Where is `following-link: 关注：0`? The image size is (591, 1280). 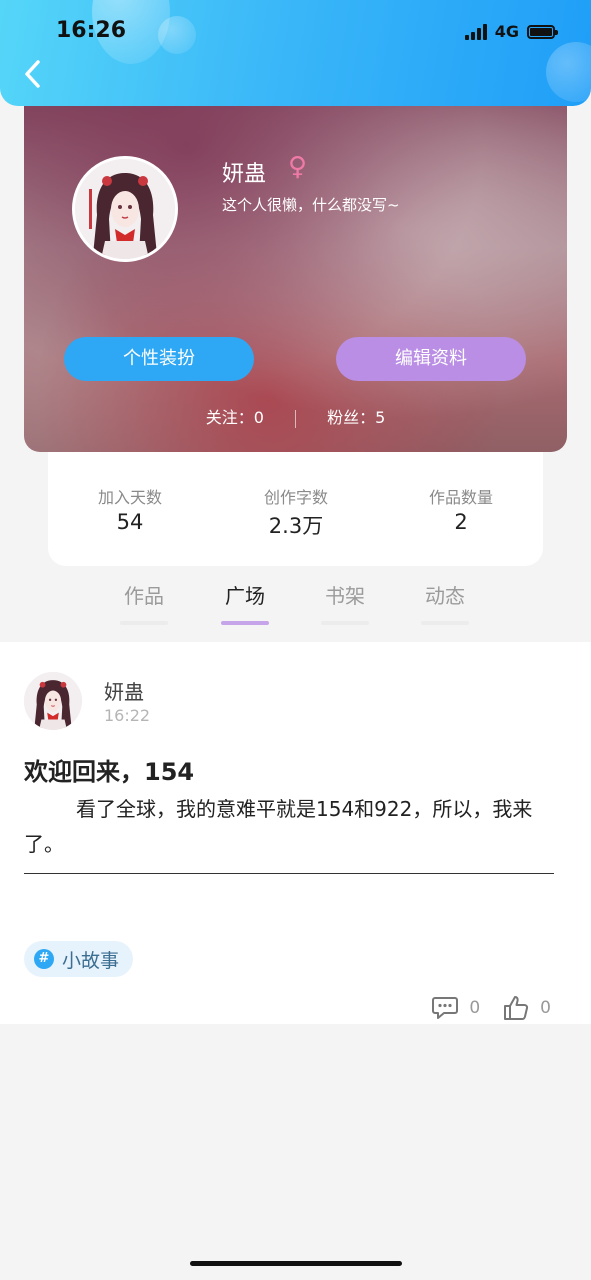 following-link: 关注：0 is located at coordinates (235, 417).